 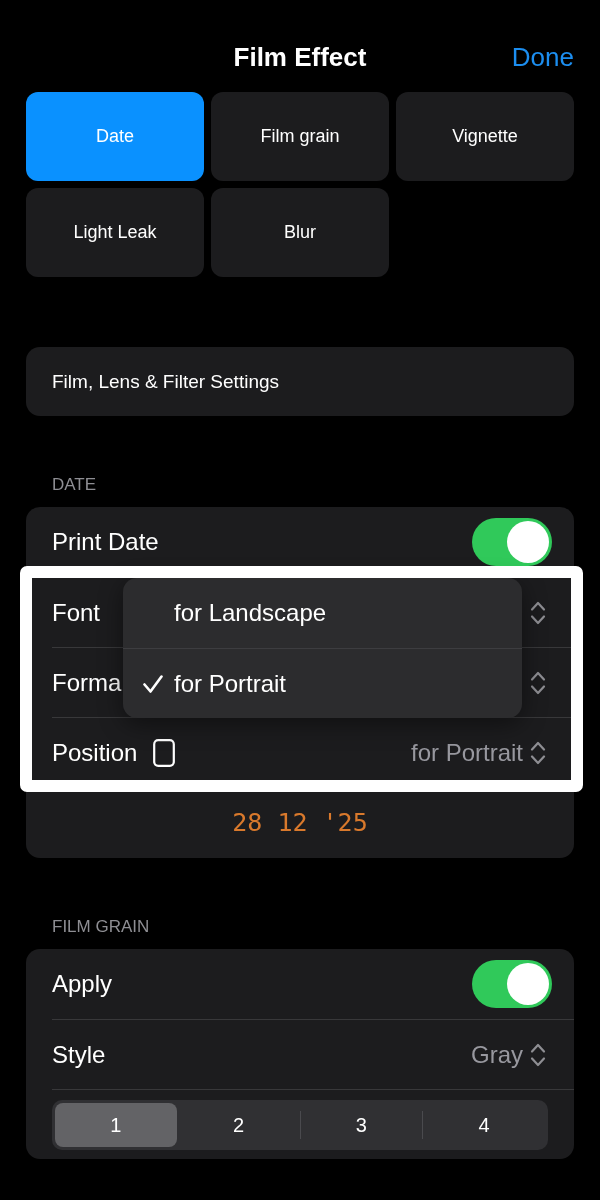 What do you see at coordinates (478, 752) in the screenshot?
I see `picker-button: for Portrait` at bounding box center [478, 752].